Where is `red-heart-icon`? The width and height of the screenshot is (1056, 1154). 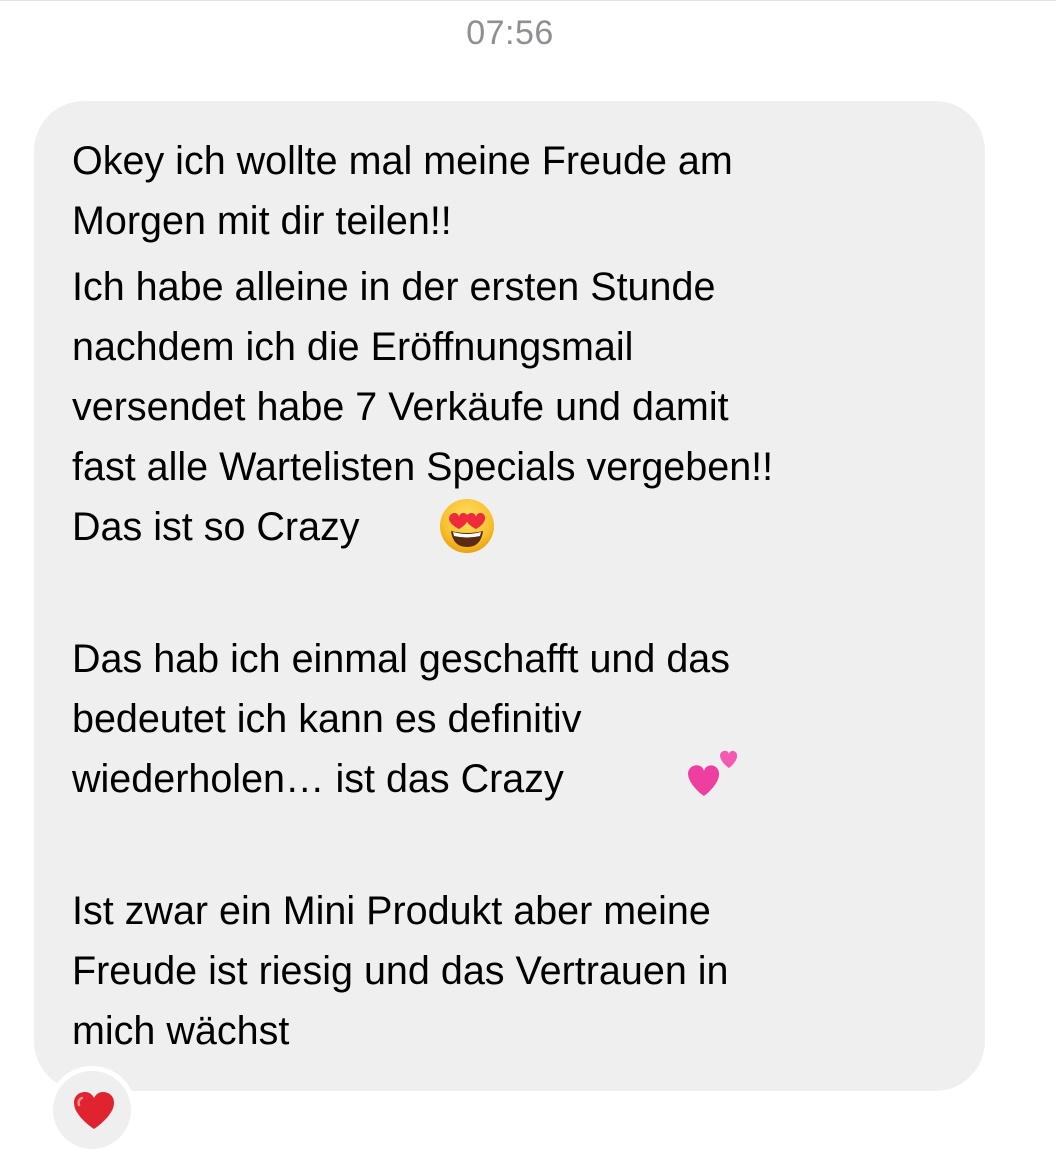
red-heart-icon is located at coordinates (94, 1110).